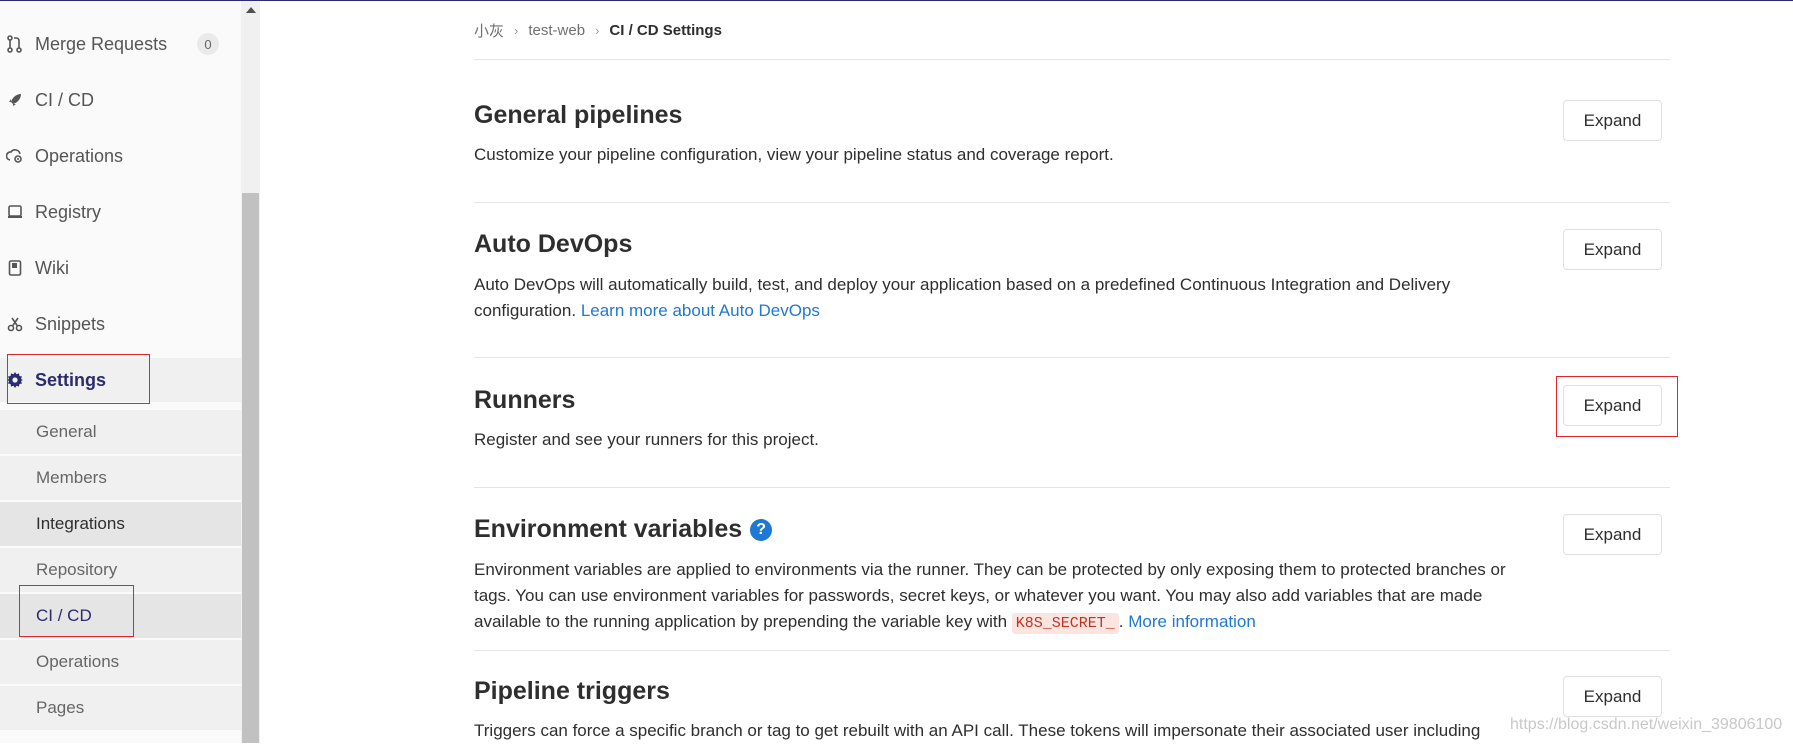  I want to click on expand-pipeline-triggers-button: Expand, so click(1612, 696).